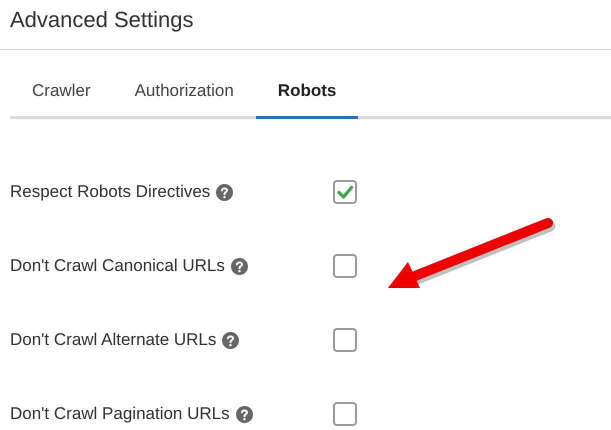  Describe the element at coordinates (101, 20) in the screenshot. I see `page-title: Advanced Settings` at that location.